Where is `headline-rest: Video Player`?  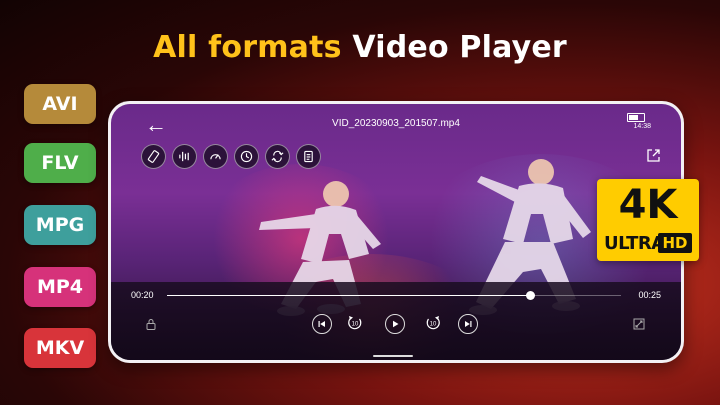
headline-rest: Video Player is located at coordinates (454, 47).